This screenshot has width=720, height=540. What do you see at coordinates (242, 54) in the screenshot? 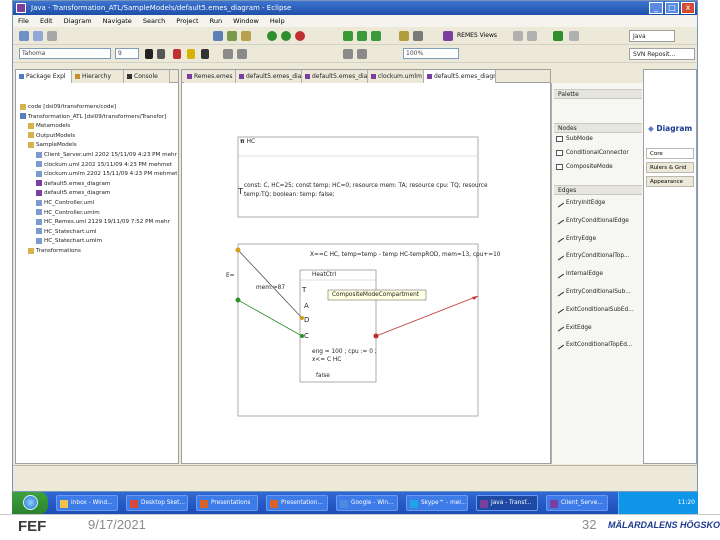
I see `arrange-icon` at bounding box center [242, 54].